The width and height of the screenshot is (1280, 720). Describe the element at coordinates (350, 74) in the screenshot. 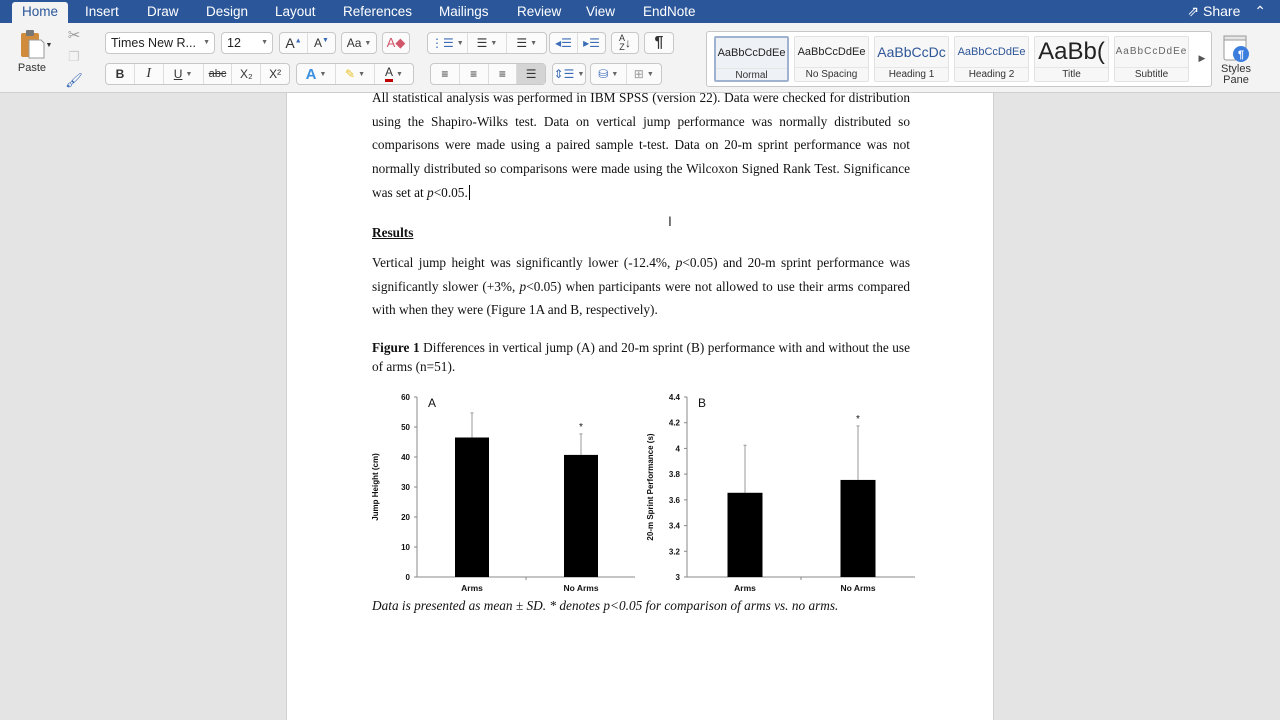

I see `highlighter-icon: ✎` at that location.